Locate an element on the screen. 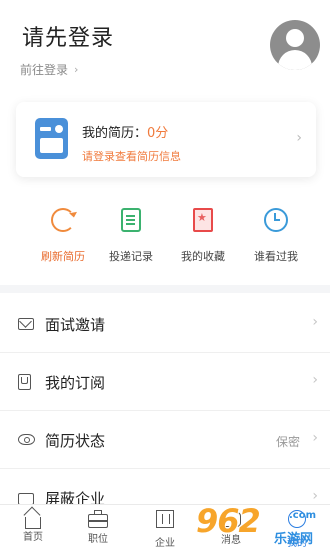 This screenshot has width=330, height=550. bookmark-icon is located at coordinates (24, 382).